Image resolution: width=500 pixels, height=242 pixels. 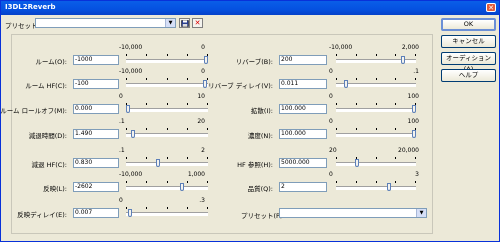 What do you see at coordinates (96, 187) in the screenshot?
I see `param-value-field: -2602` at bounding box center [96, 187].